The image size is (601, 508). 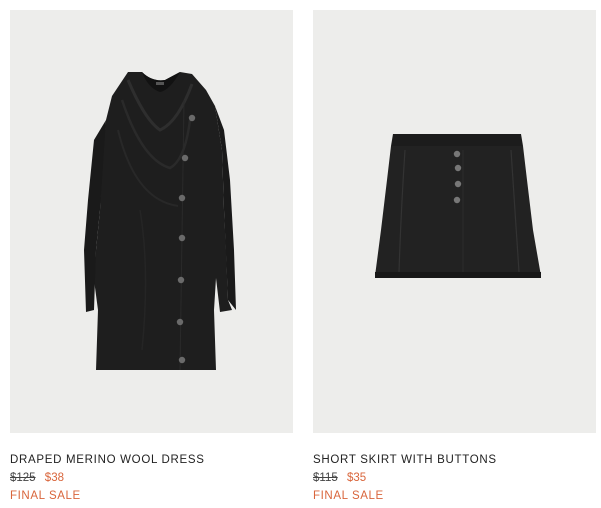 I want to click on skirt-hem, so click(x=458, y=275).